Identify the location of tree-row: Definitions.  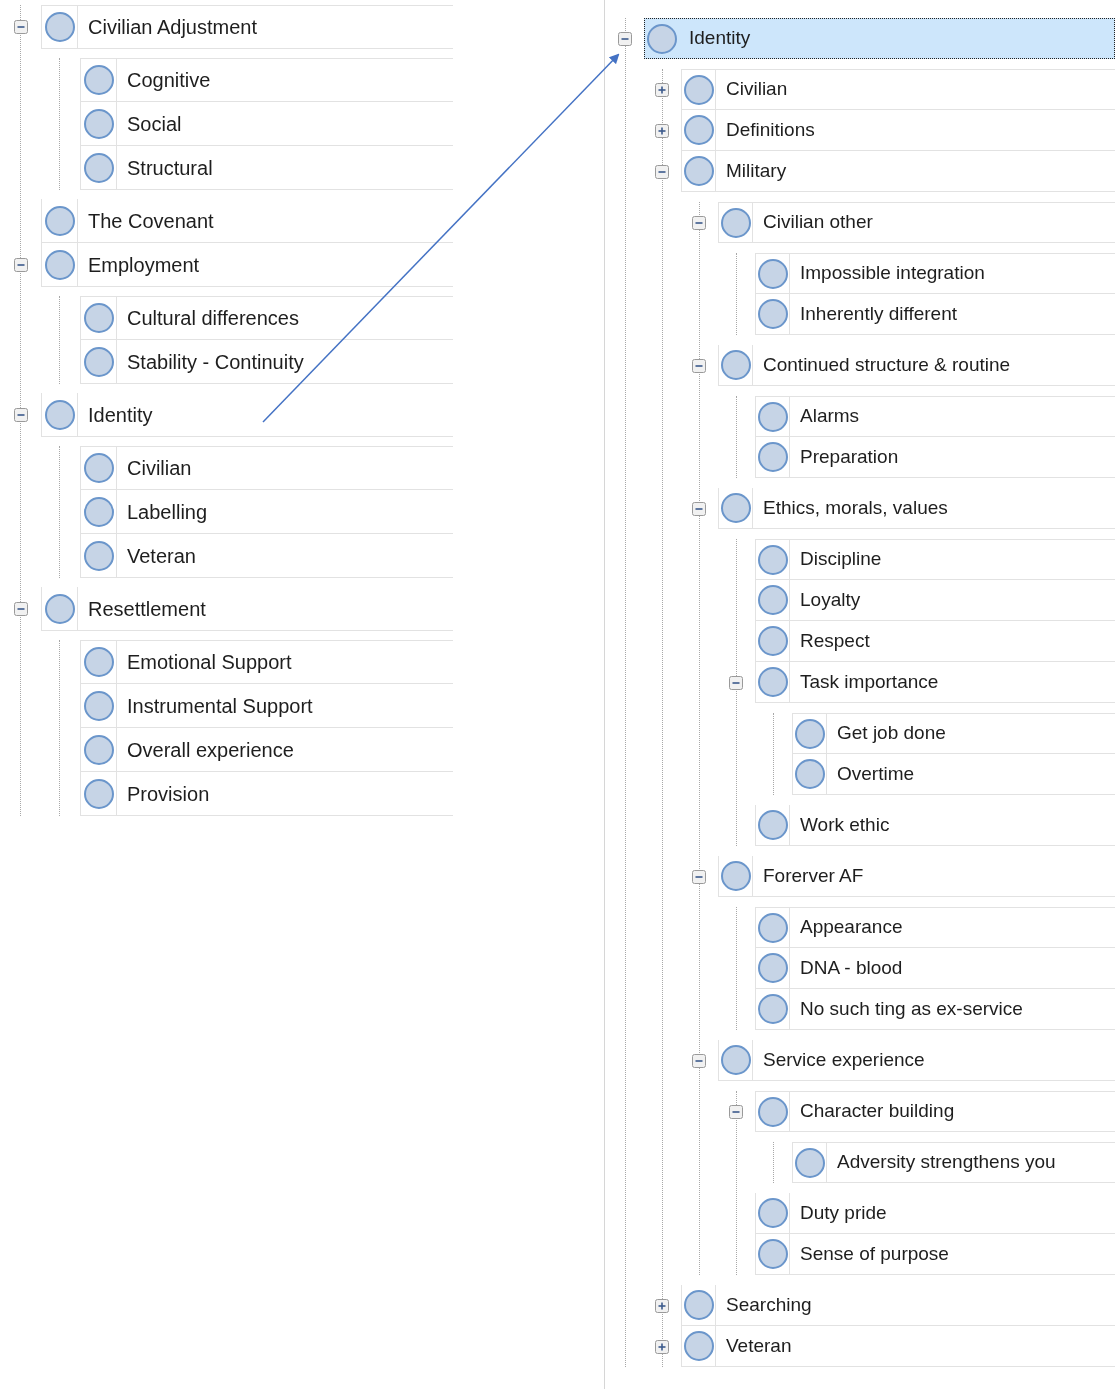
(898, 130).